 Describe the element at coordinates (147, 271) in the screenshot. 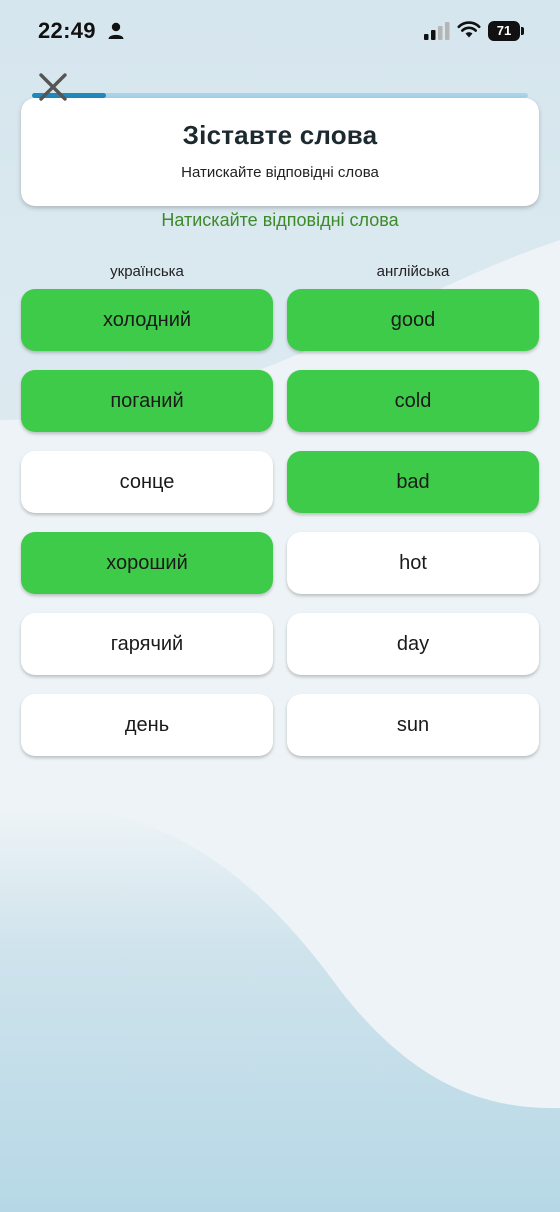

I see `column-label-ukrainian: українська` at that location.